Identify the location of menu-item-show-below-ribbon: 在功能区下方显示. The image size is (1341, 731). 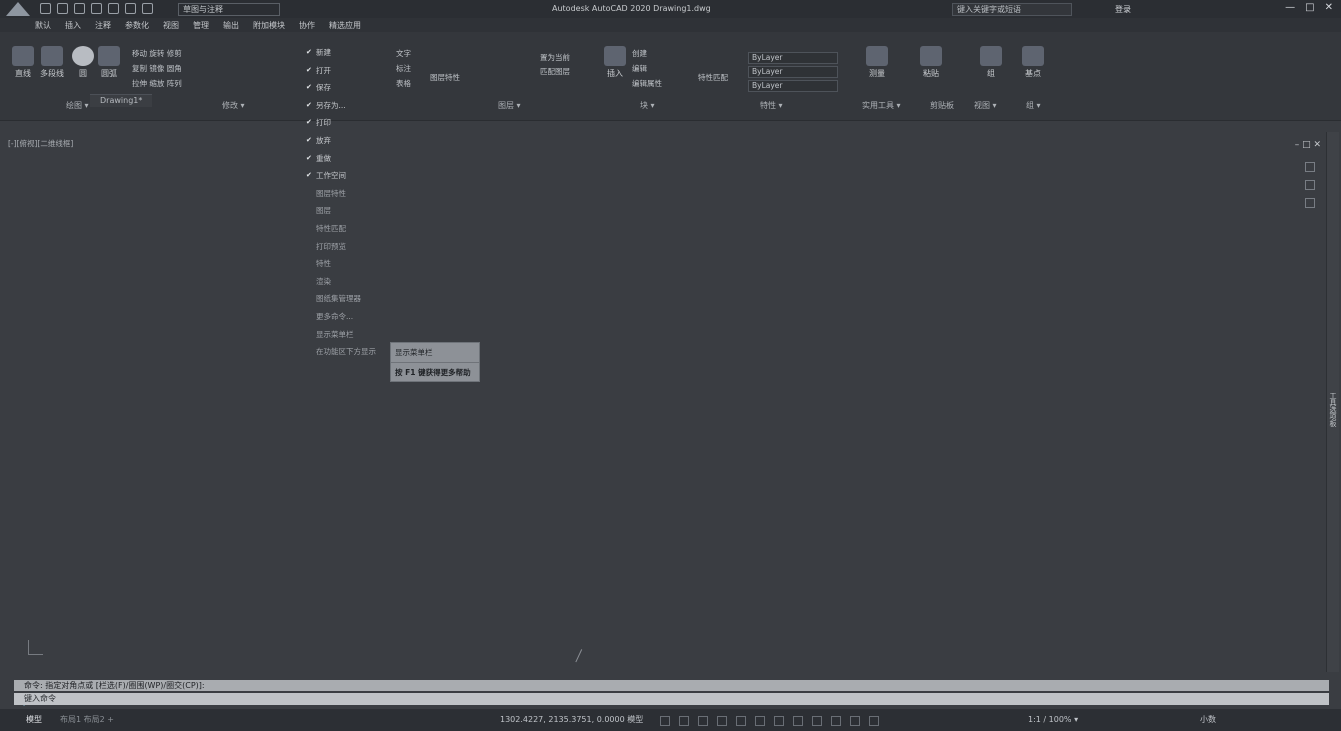
(352, 352).